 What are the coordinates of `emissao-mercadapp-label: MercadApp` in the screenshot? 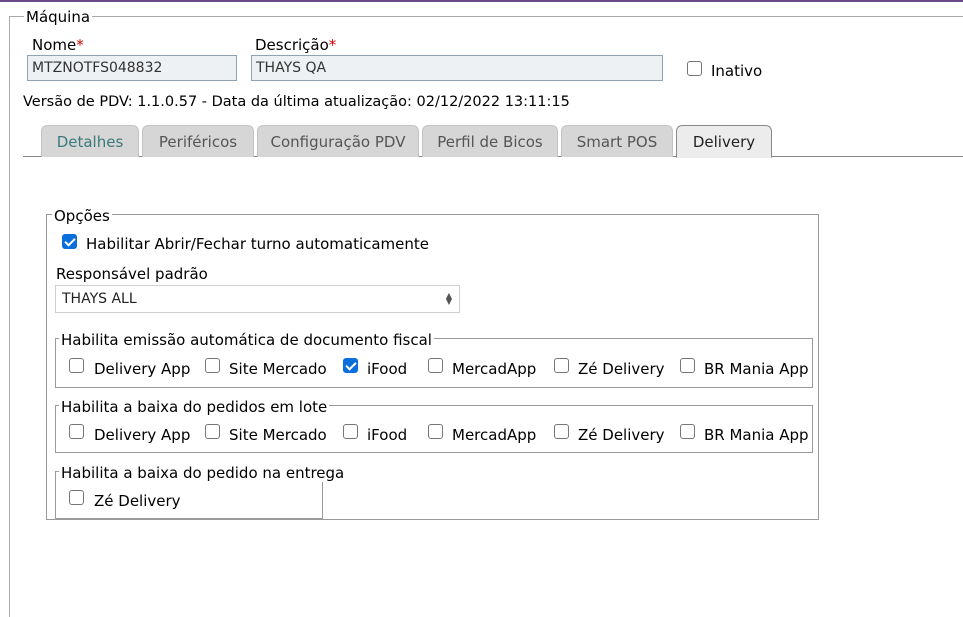 It's located at (494, 369).